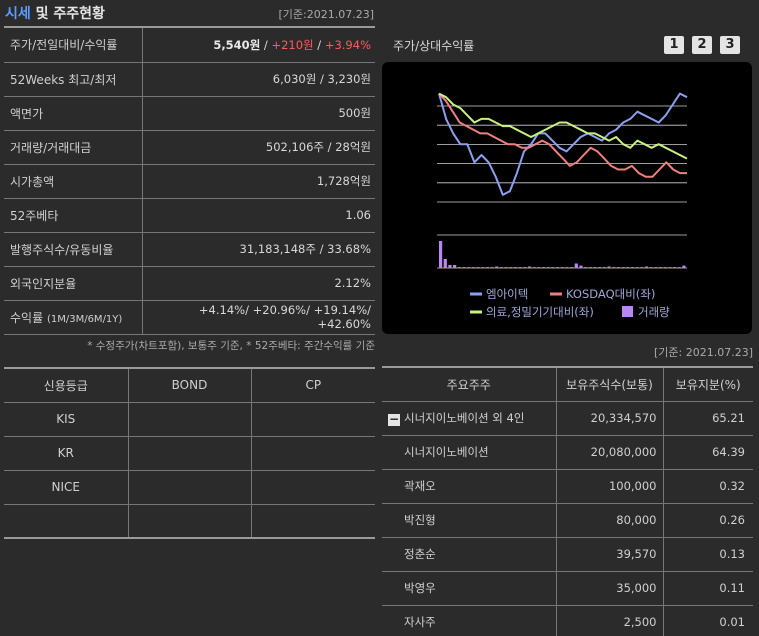 This screenshot has height=636, width=759. Describe the element at coordinates (73, 283) in the screenshot. I see `info-key: 외국인지분율` at that location.